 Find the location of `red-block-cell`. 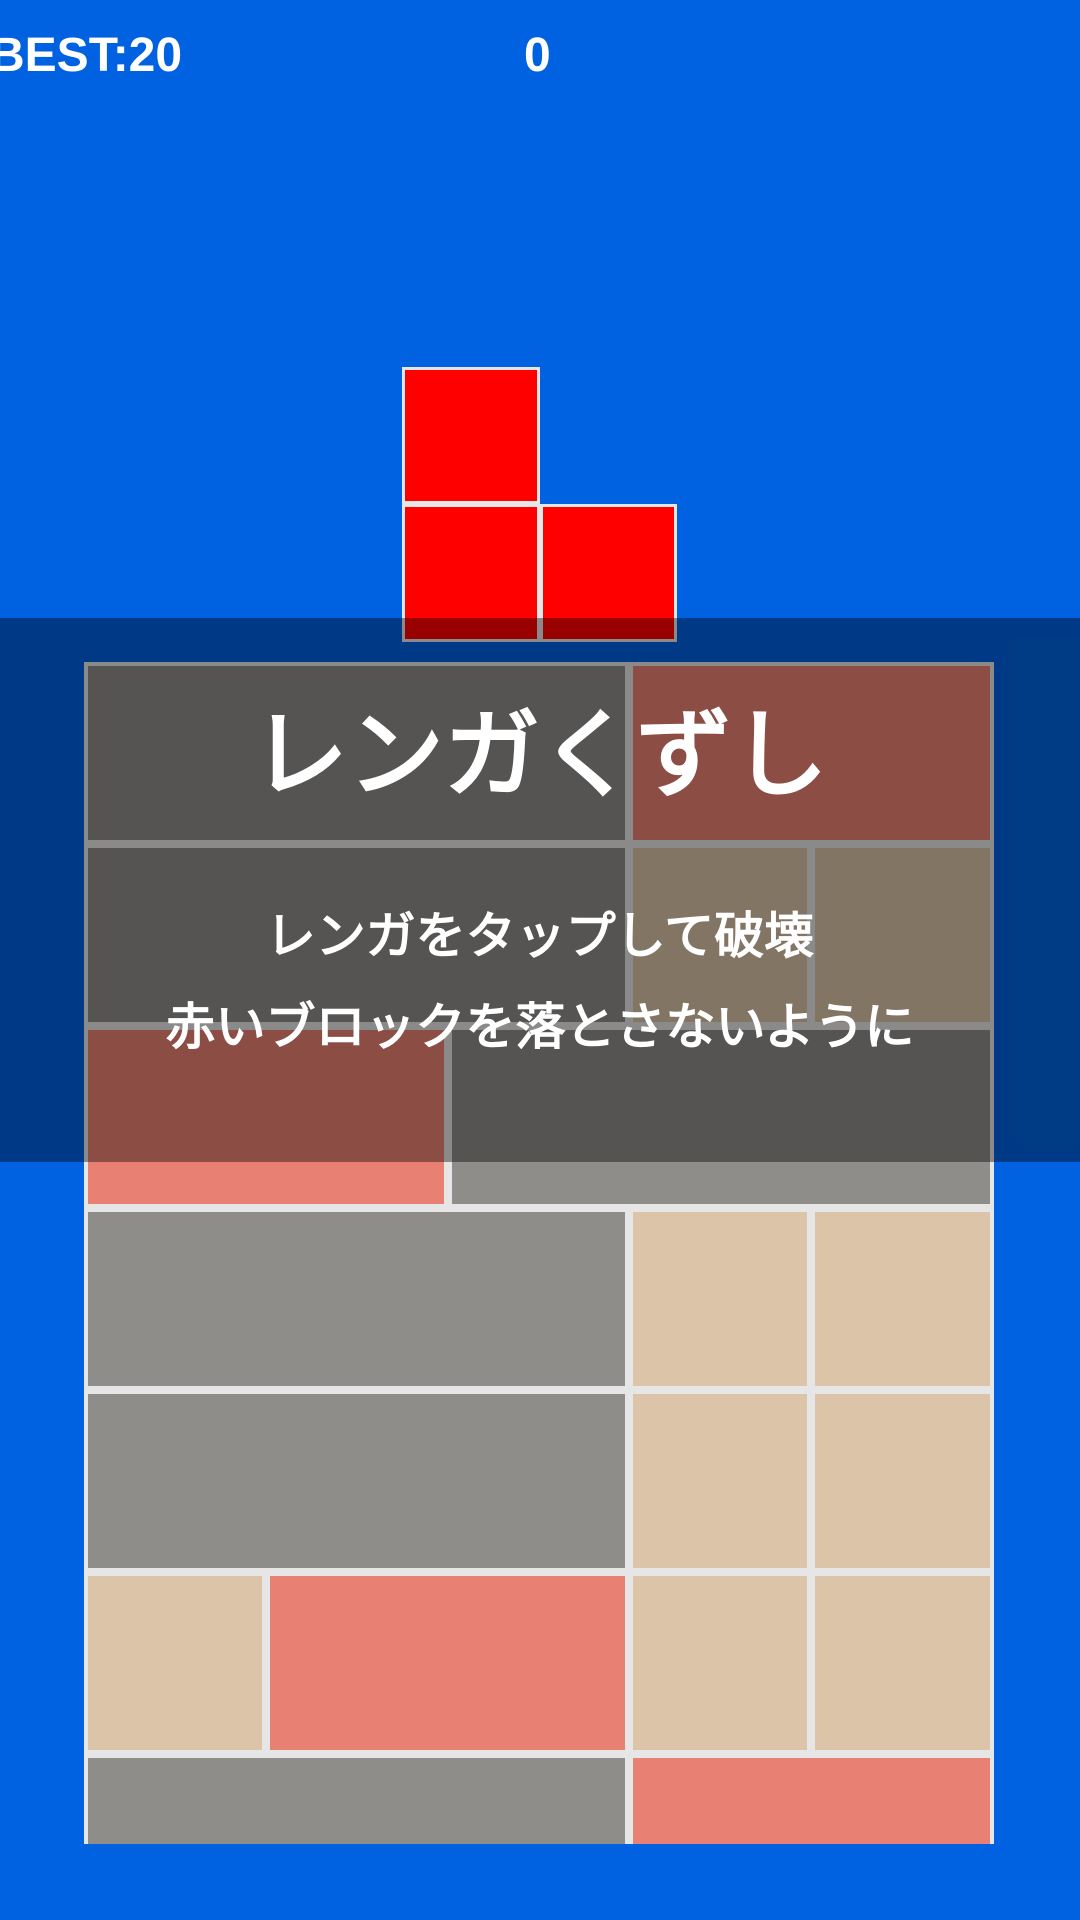

red-block-cell is located at coordinates (471, 435).